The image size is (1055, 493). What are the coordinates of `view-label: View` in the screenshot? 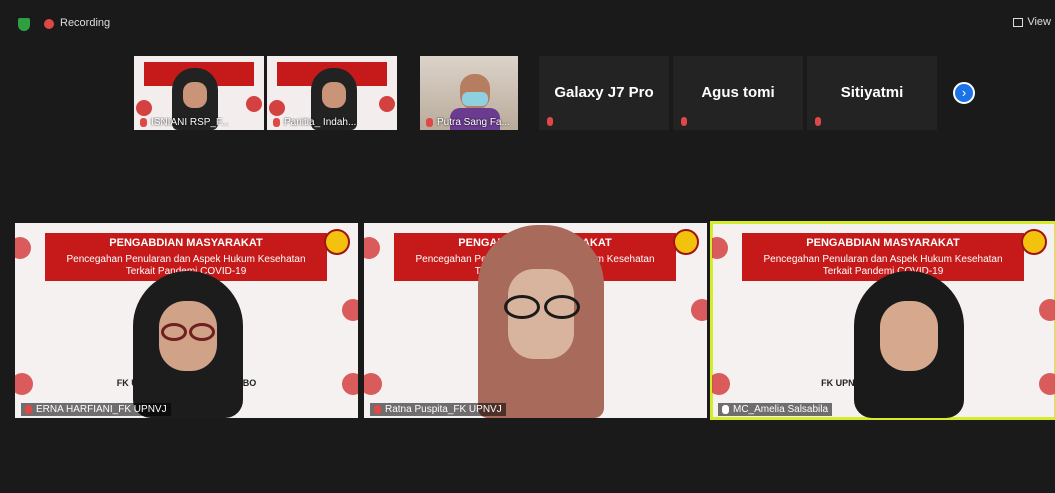 It's located at (1039, 22).